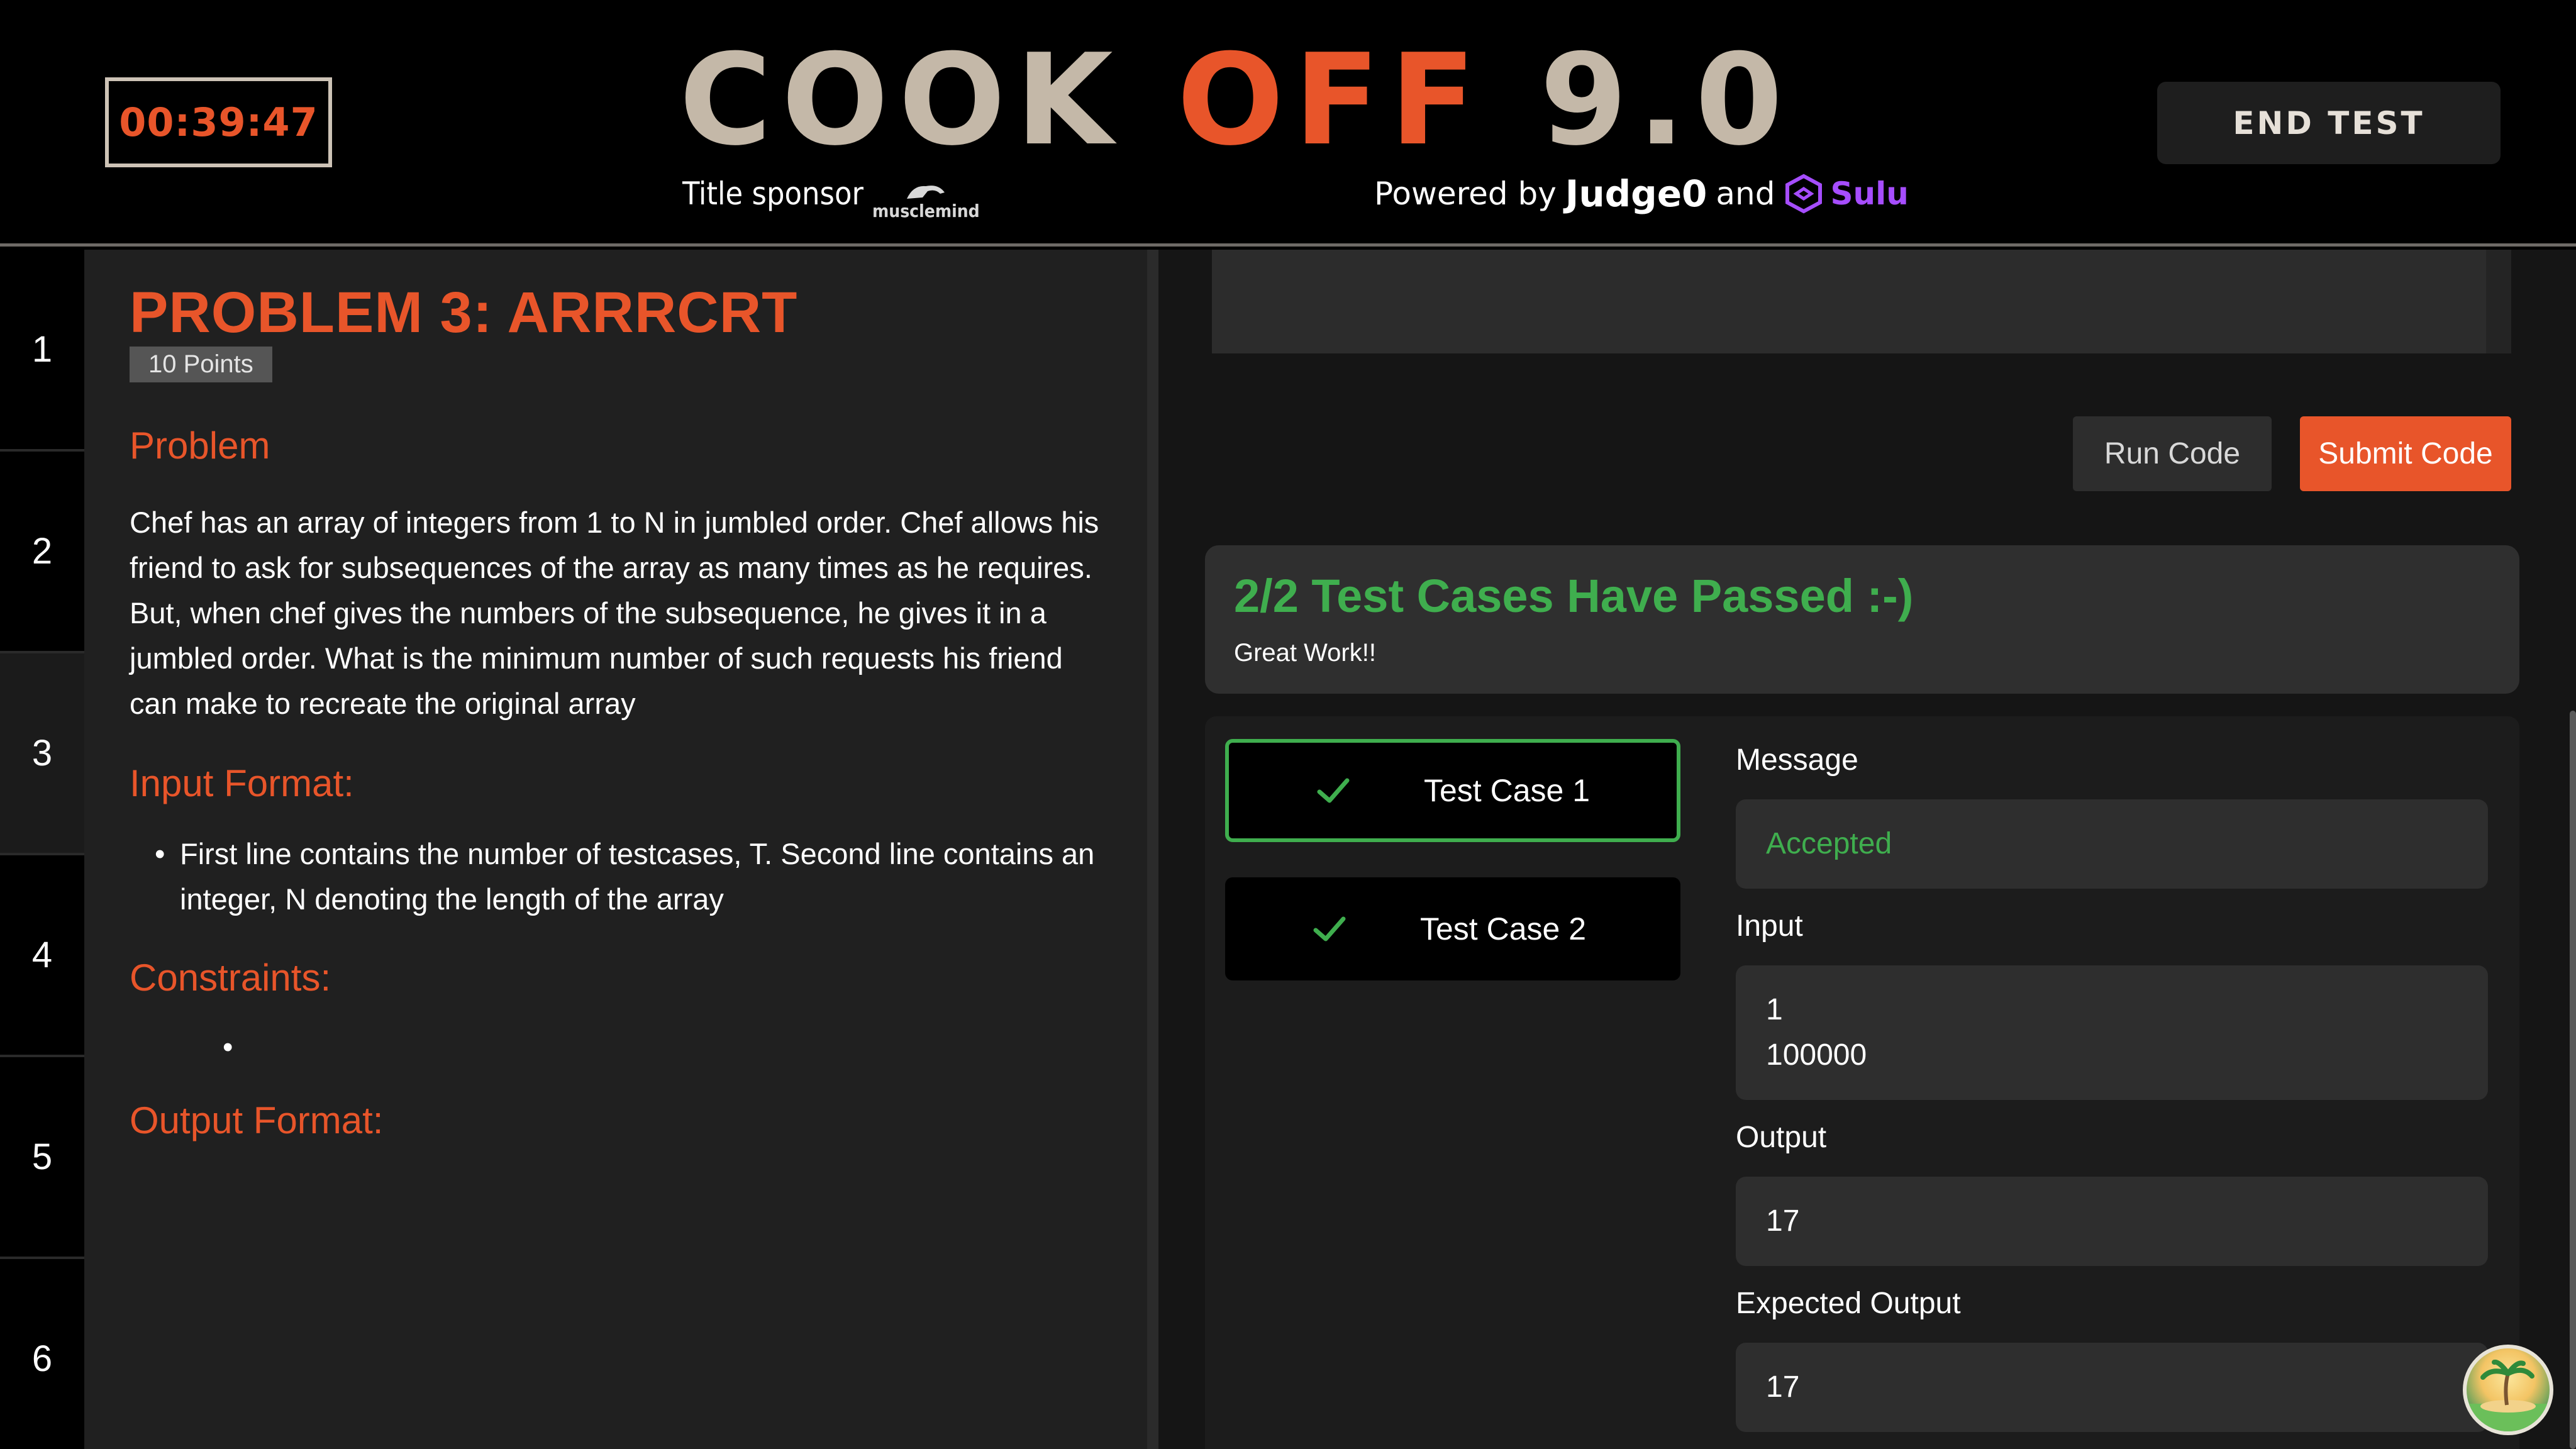  What do you see at coordinates (1503, 929) in the screenshot?
I see `test-case-label: Test Case 2` at bounding box center [1503, 929].